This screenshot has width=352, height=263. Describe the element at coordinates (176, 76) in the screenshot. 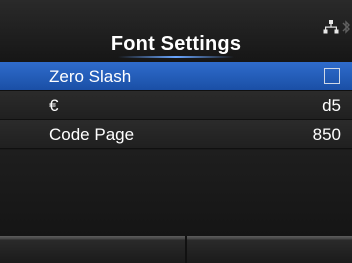

I see `setting-row-zero-slash: Zero Slash` at that location.